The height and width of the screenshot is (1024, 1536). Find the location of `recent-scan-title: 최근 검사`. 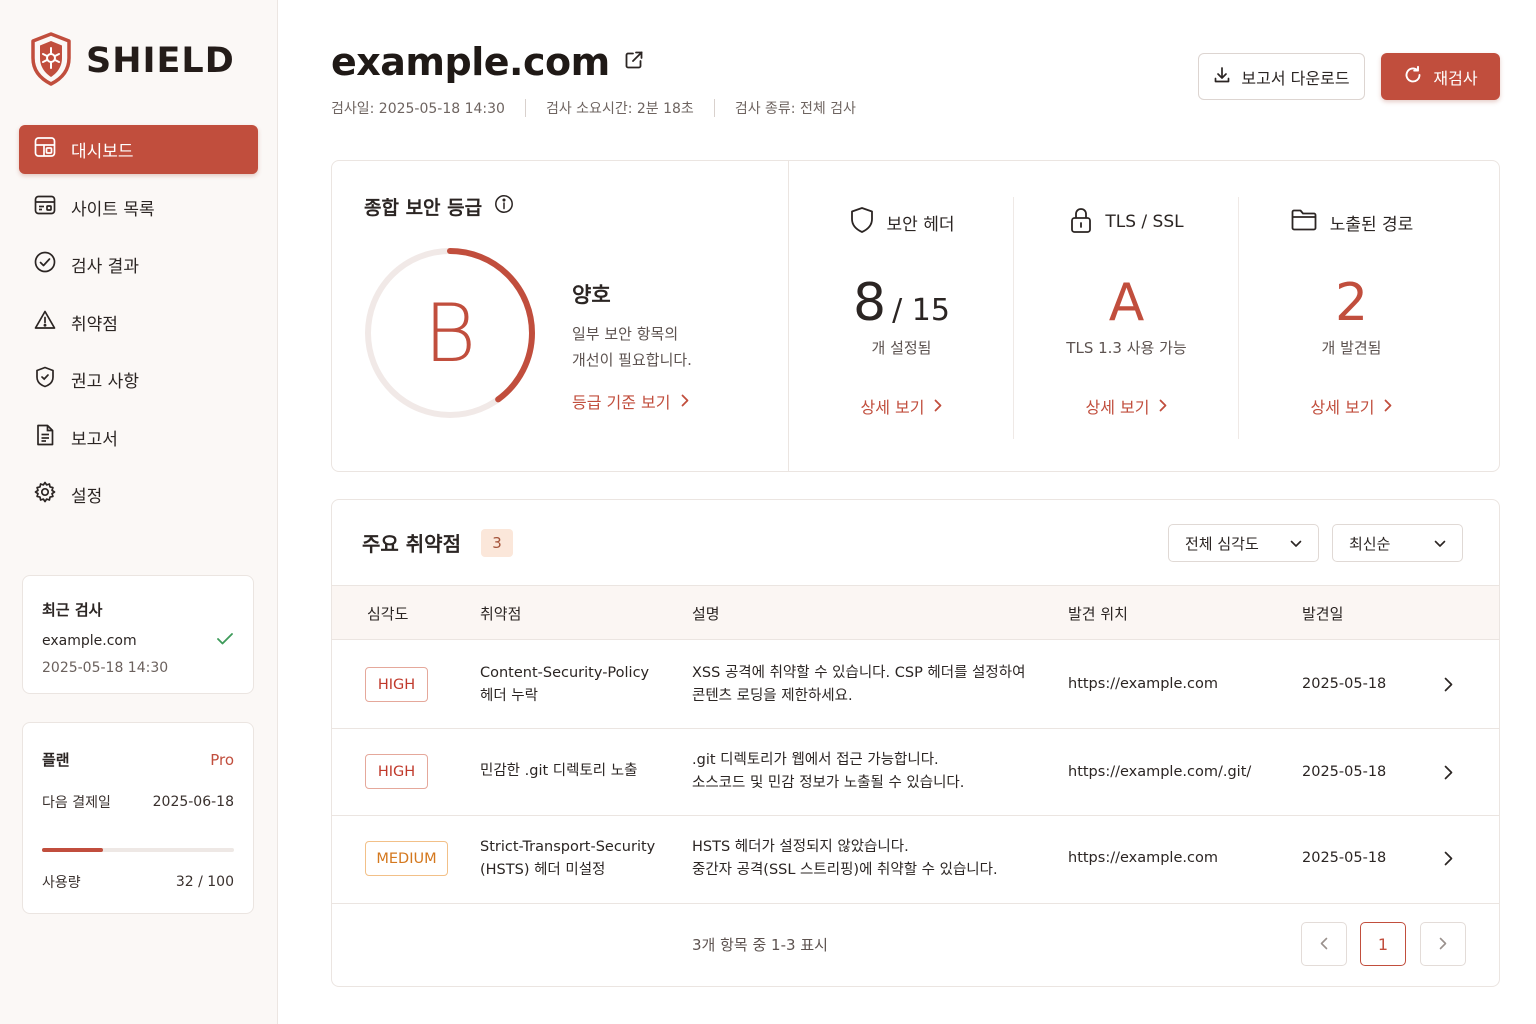

recent-scan-title: 최근 검사 is located at coordinates (72, 610).